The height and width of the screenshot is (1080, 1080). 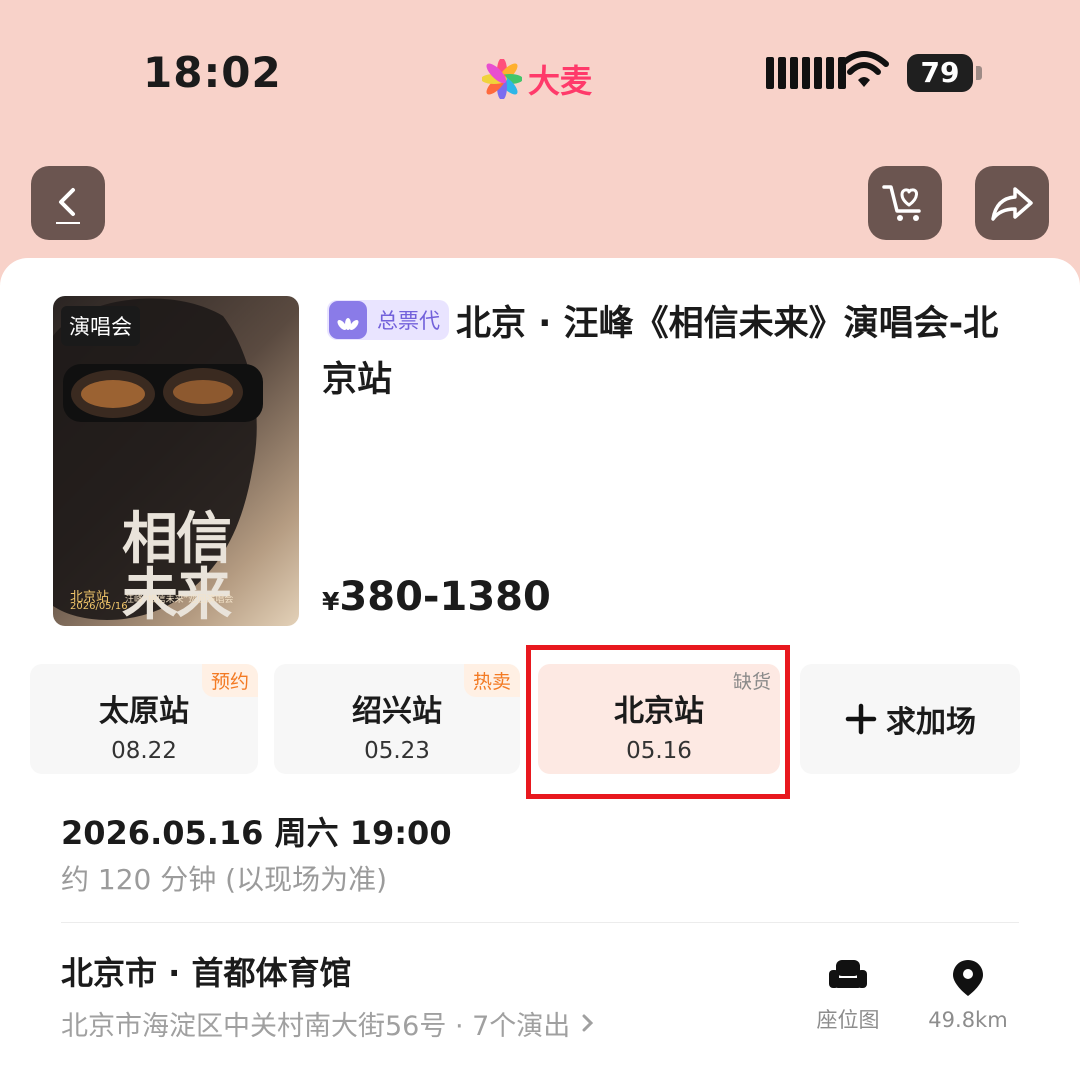 I want to click on share-arrow-icon, so click(x=1012, y=204).